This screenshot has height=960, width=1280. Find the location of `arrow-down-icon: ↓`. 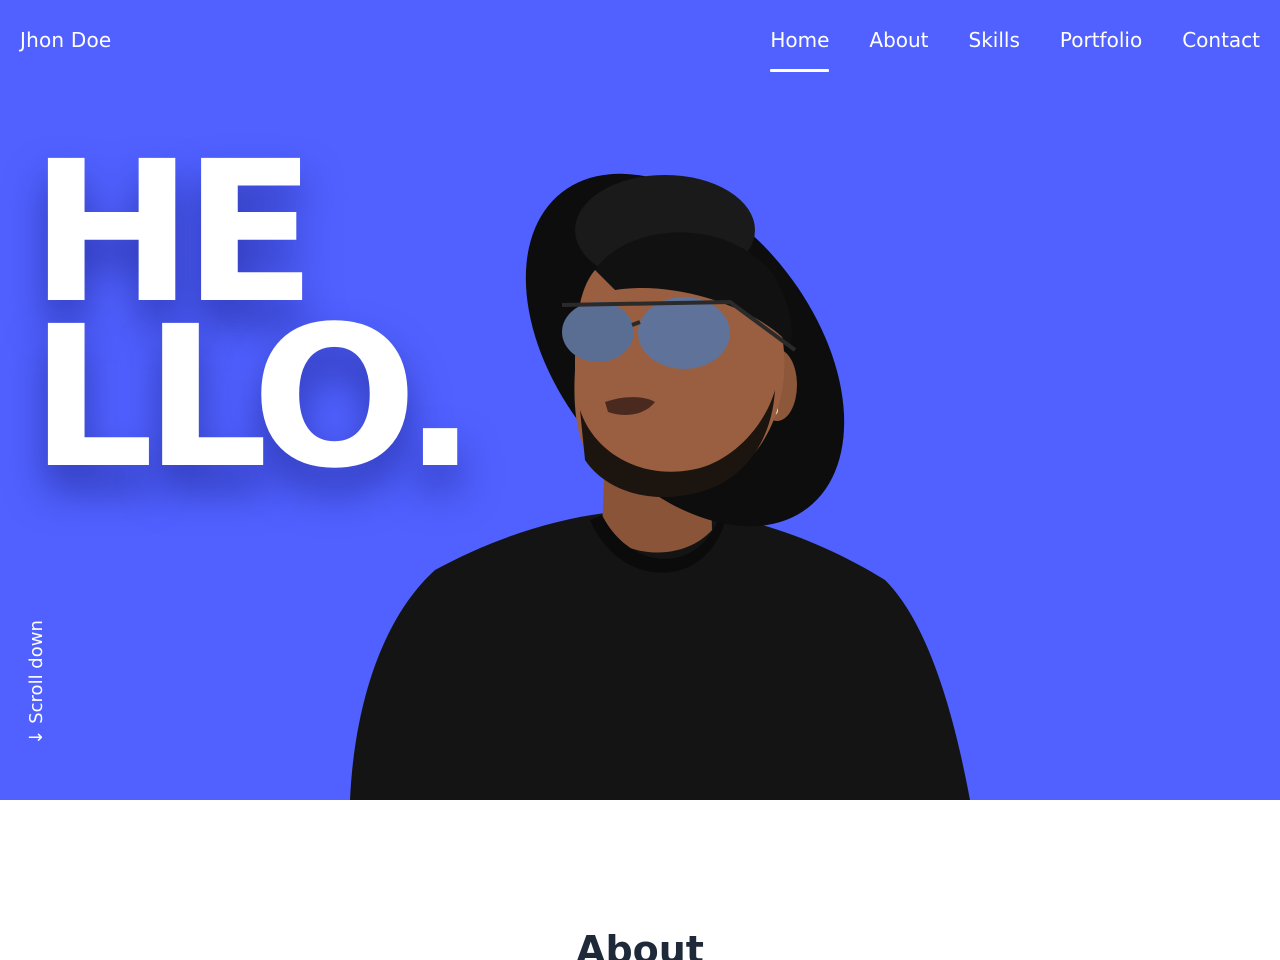

arrow-down-icon: ↓ is located at coordinates (36, 737).